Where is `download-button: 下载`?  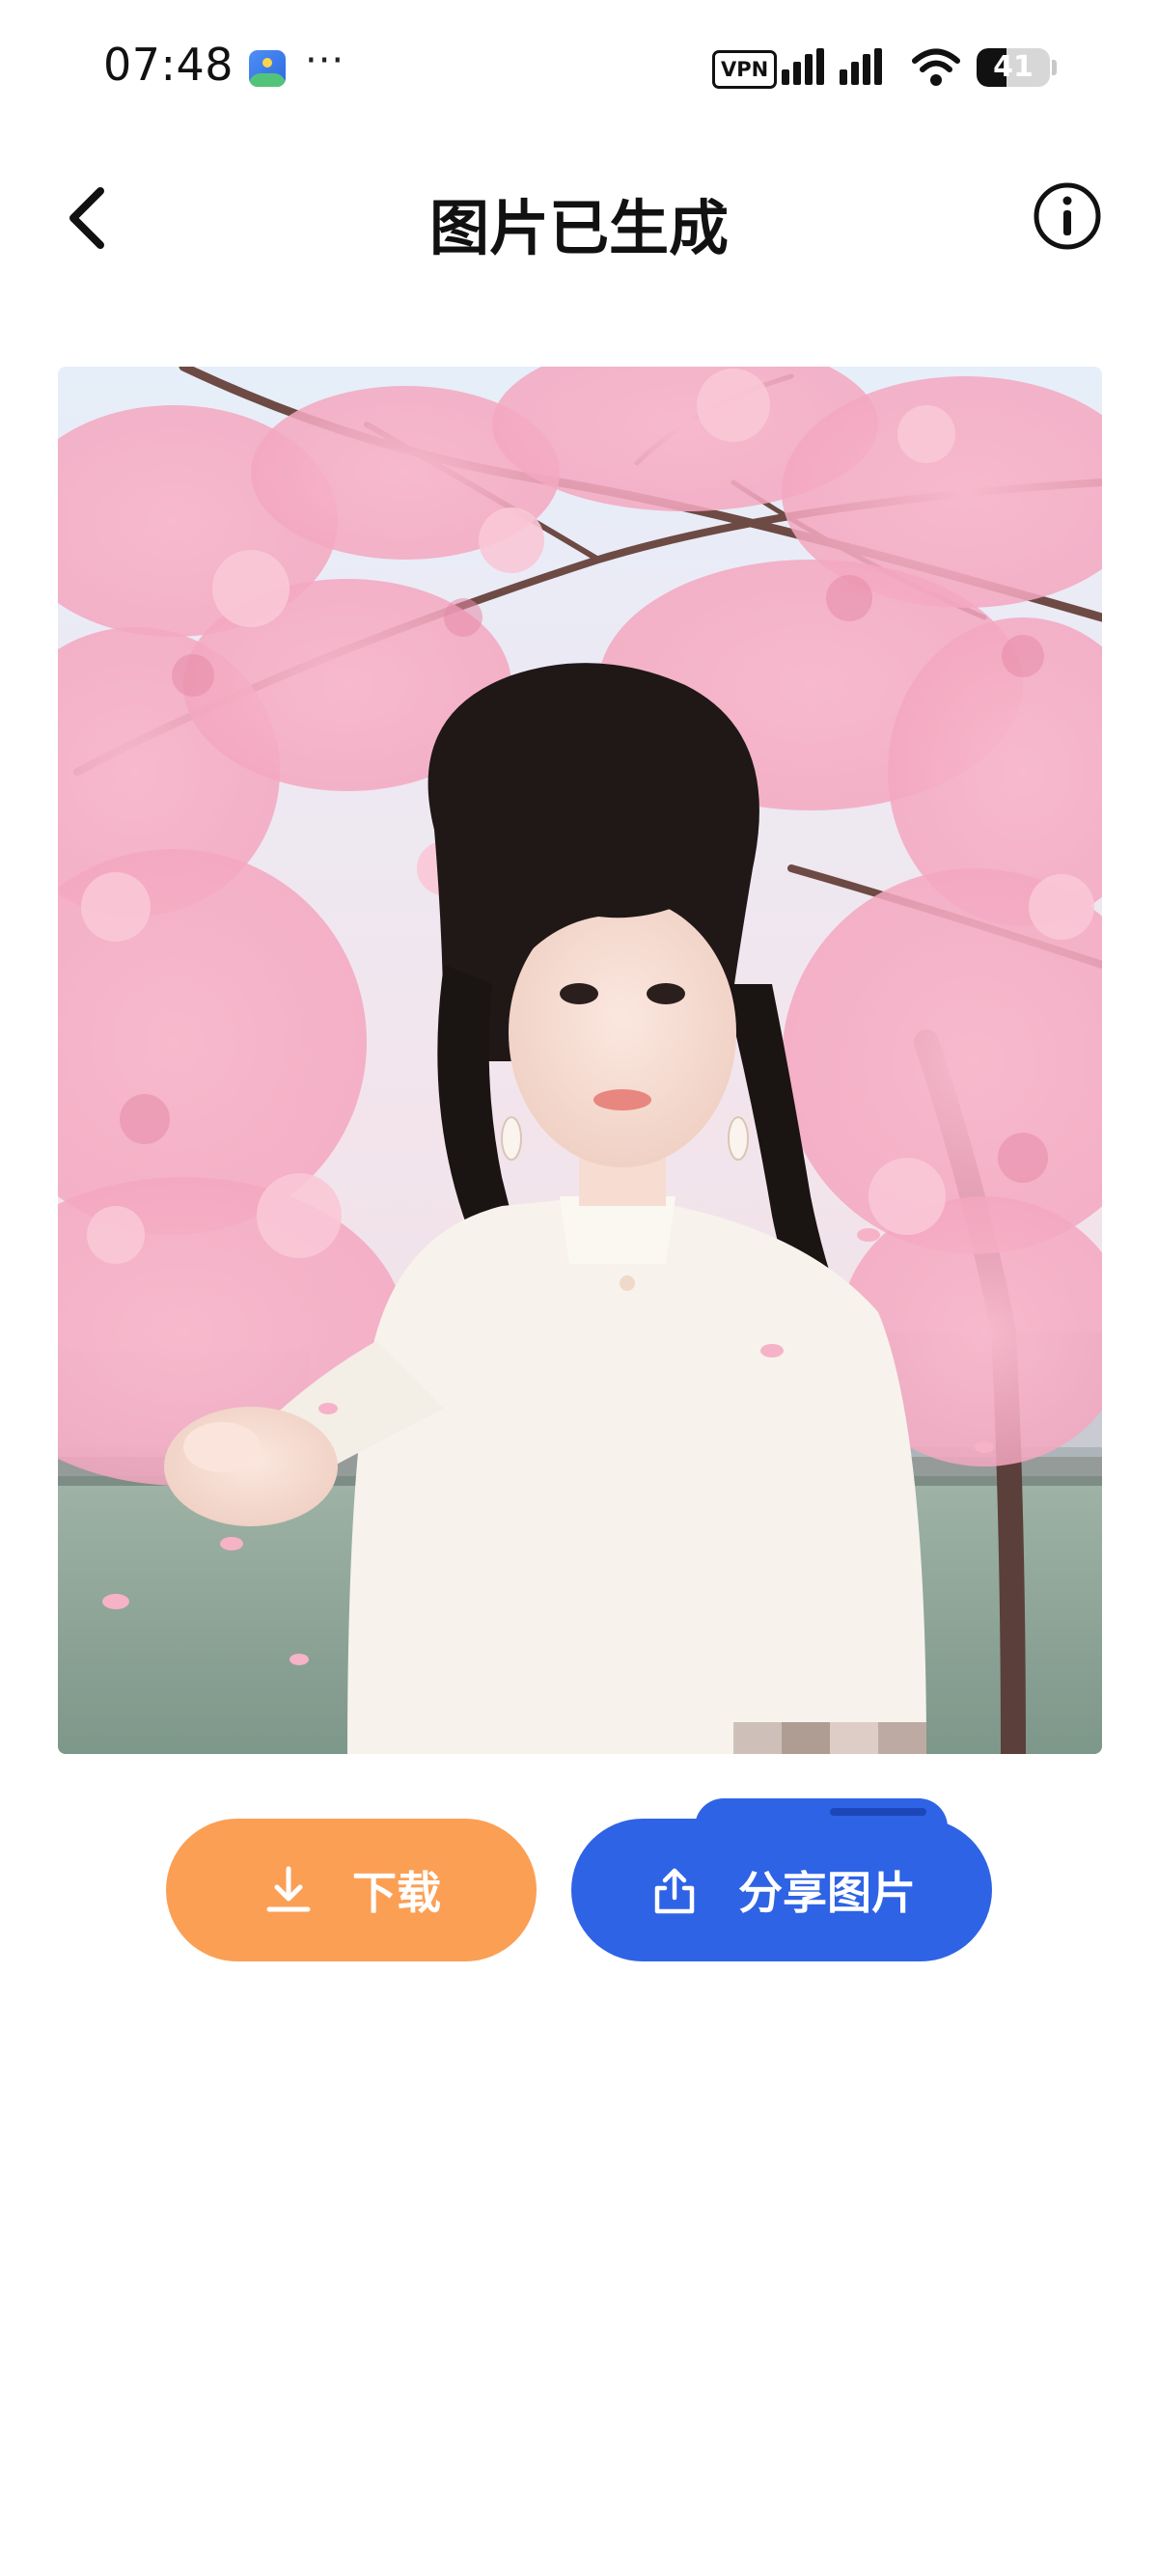 download-button: 下载 is located at coordinates (351, 1890).